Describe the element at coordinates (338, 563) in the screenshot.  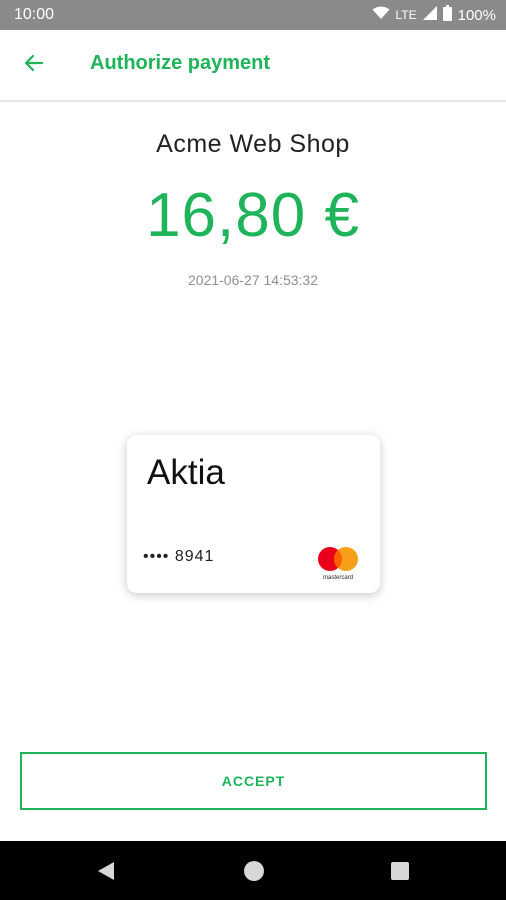
I see `mastercard-logo: mastercard` at that location.